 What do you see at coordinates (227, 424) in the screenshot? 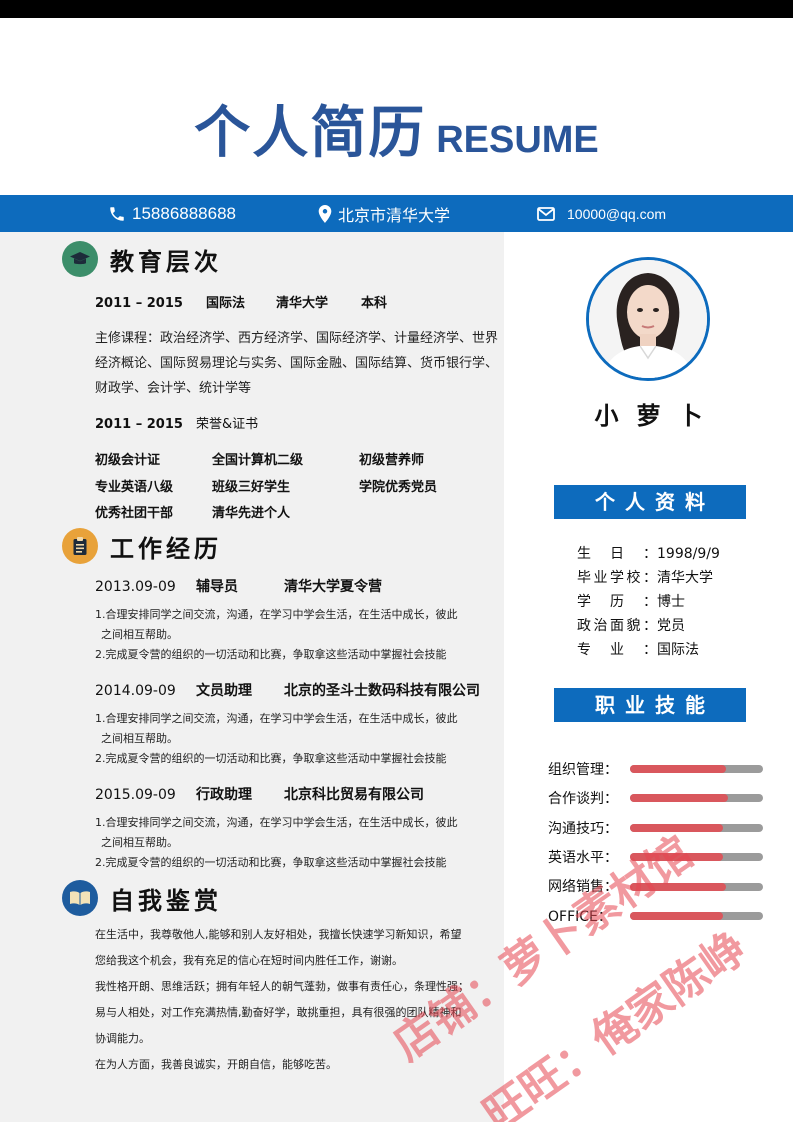
I see `honors-label: 荣誉&证书` at bounding box center [227, 424].